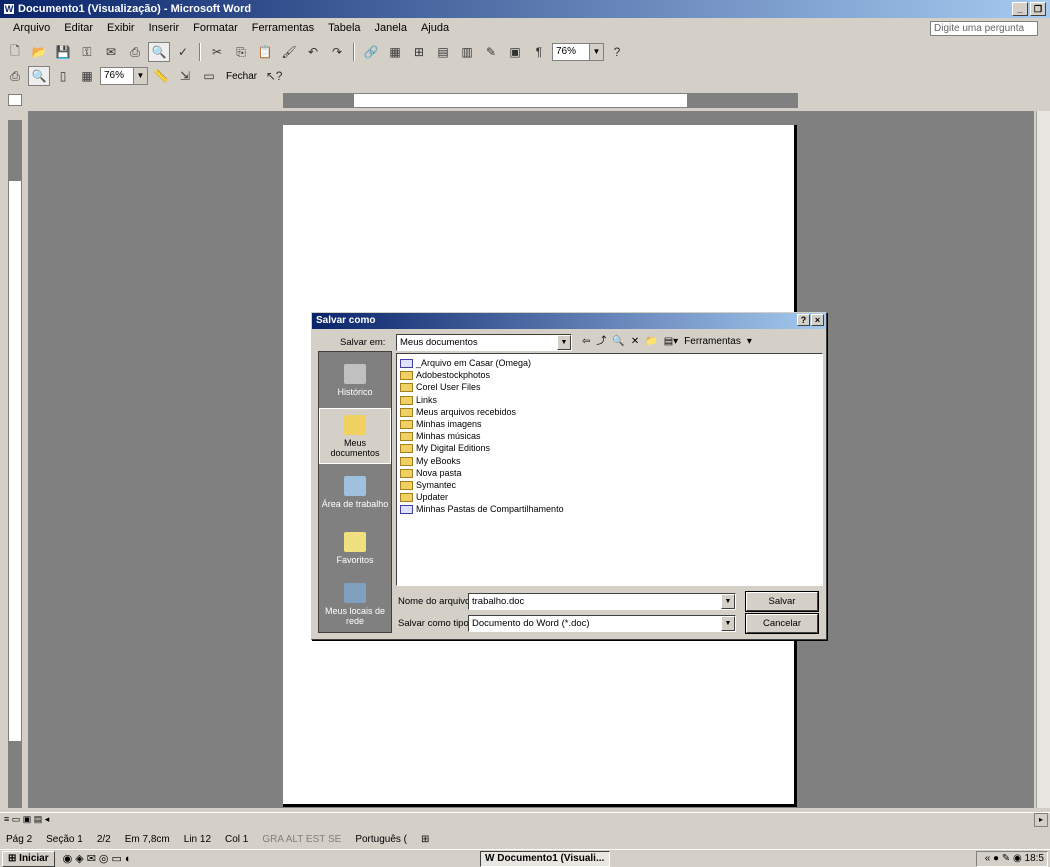 Image resolution: width=1050 pixels, height=867 pixels. Describe the element at coordinates (217, 52) in the screenshot. I see `cut-icon: ✂` at that location.